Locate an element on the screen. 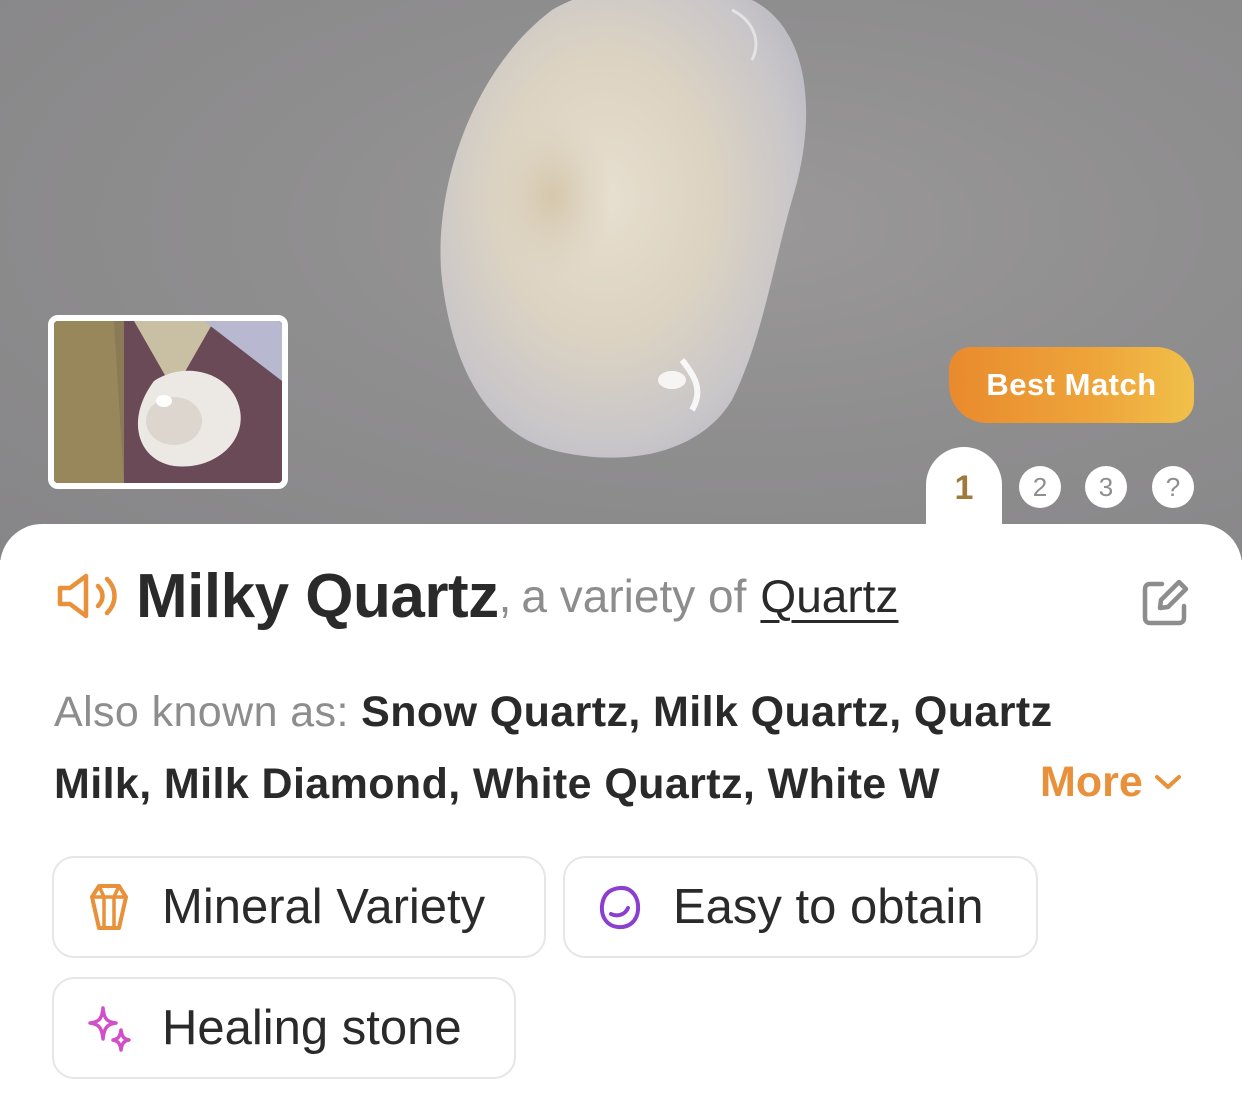 The width and height of the screenshot is (1242, 1102). result-tab-2: 2 is located at coordinates (1040, 487).